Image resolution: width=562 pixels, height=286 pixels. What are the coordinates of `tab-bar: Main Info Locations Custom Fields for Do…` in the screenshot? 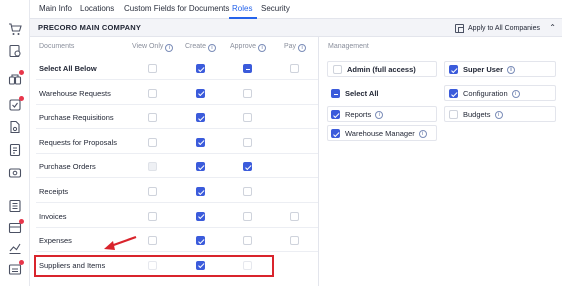 It's located at (296, 9).